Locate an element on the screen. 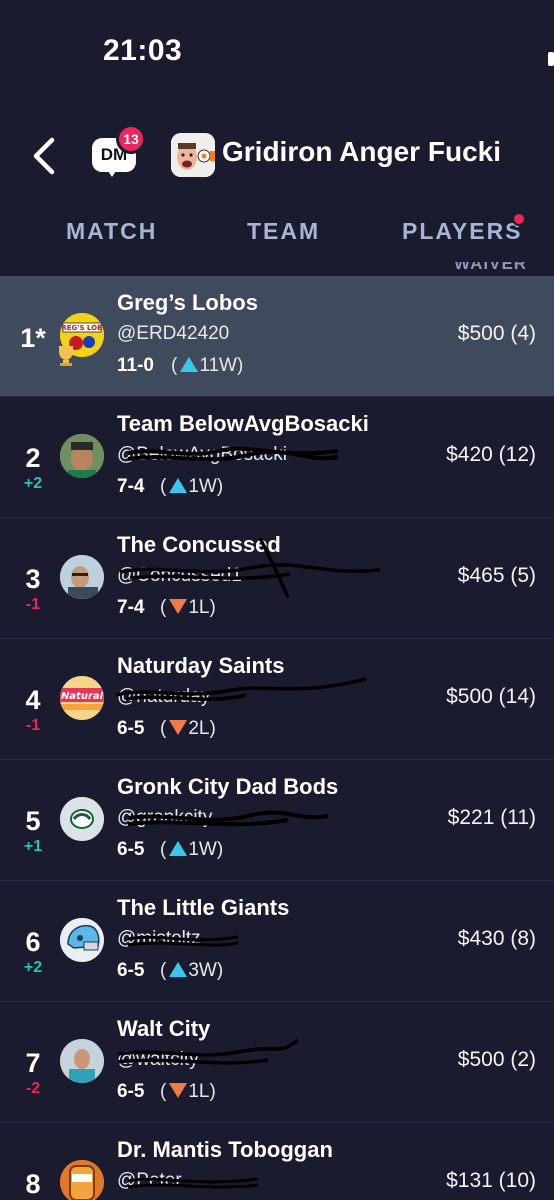 This screenshot has height=1200, width=554. team-name: Gronk City Dad Bods is located at coordinates (228, 786).